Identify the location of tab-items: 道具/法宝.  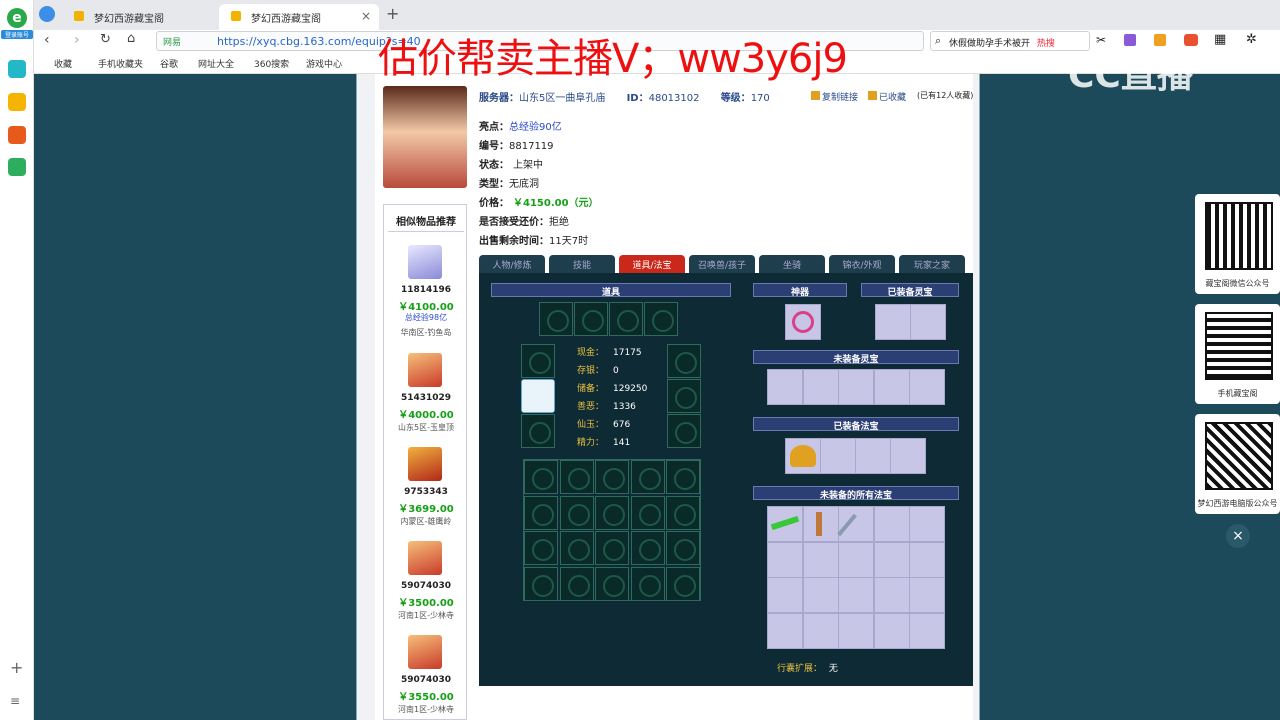
(652, 264).